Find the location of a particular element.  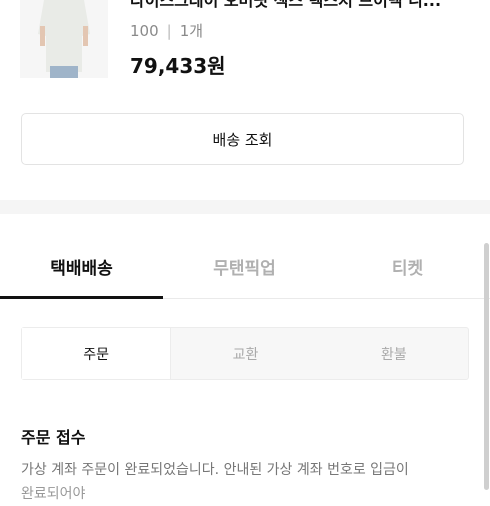

segment-refund: 환불 is located at coordinates (394, 353).